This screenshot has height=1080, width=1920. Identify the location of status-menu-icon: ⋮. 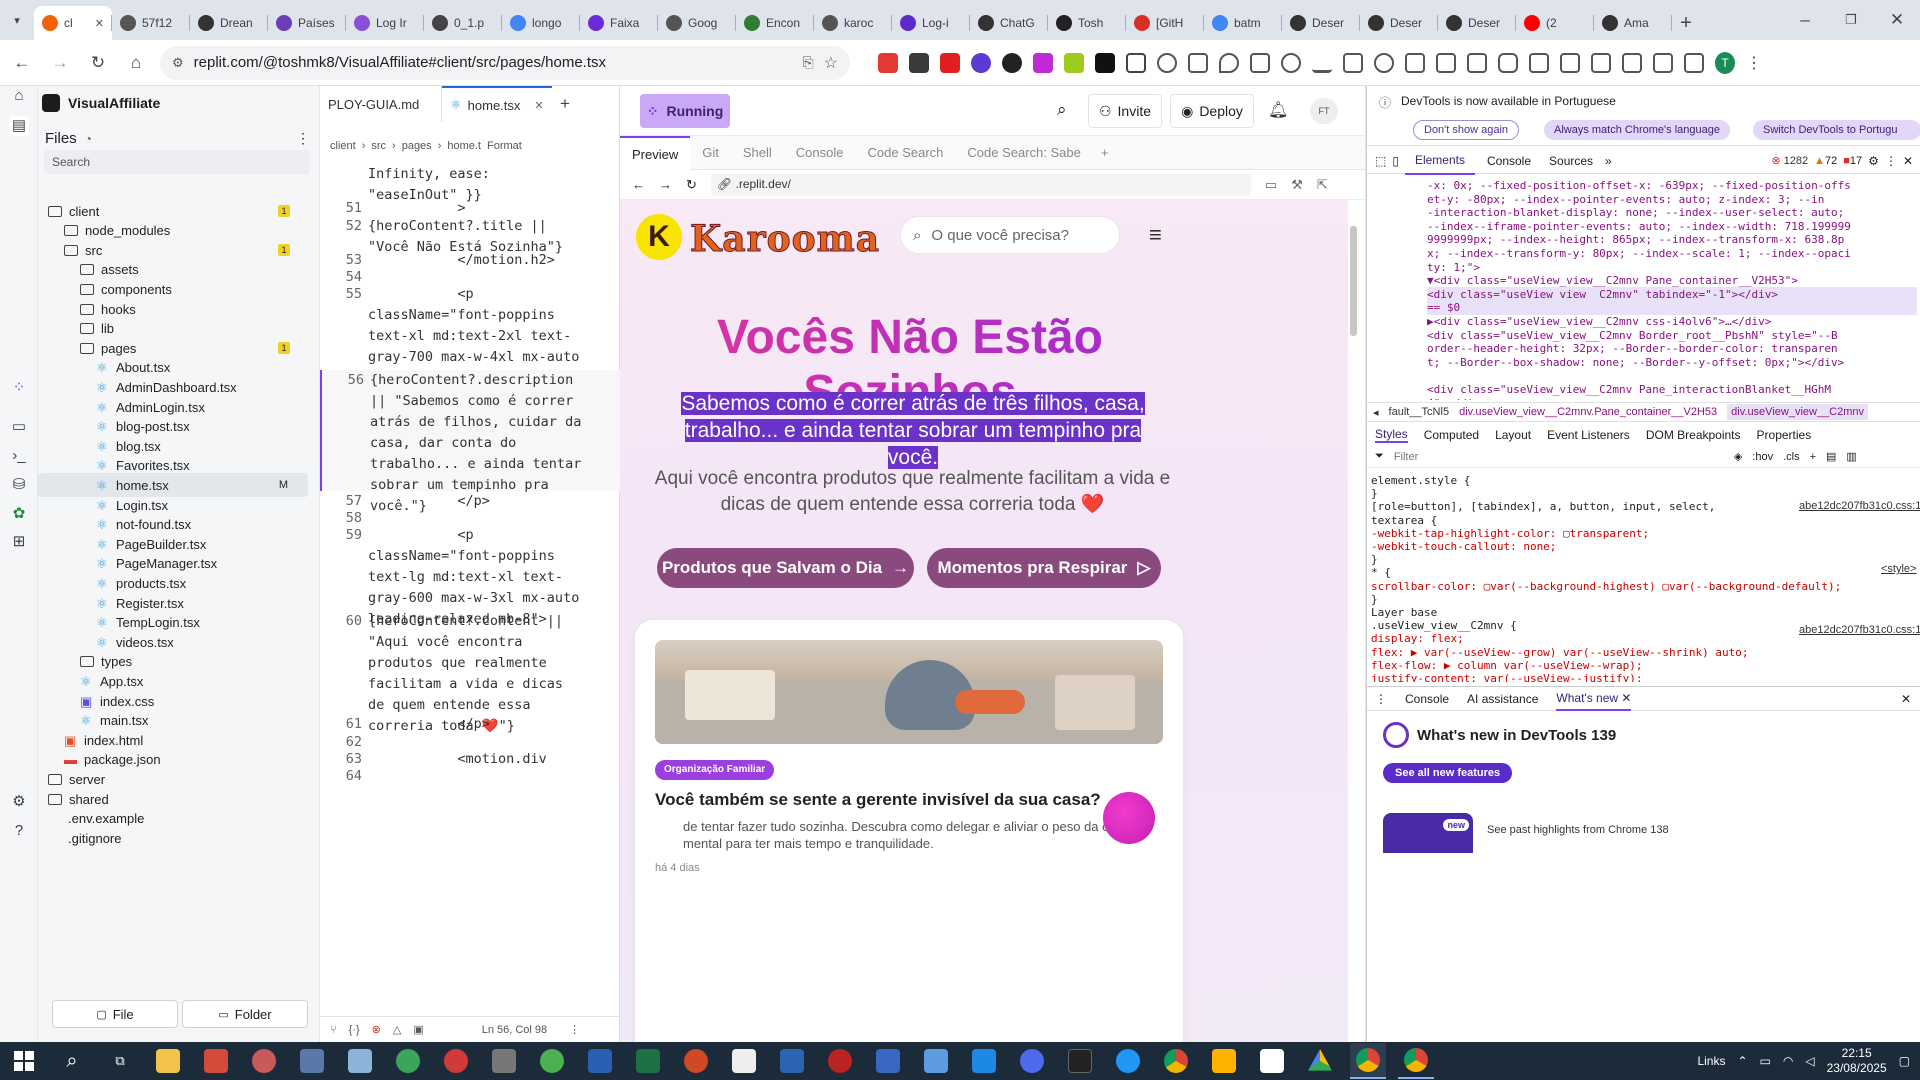
(574, 1029).